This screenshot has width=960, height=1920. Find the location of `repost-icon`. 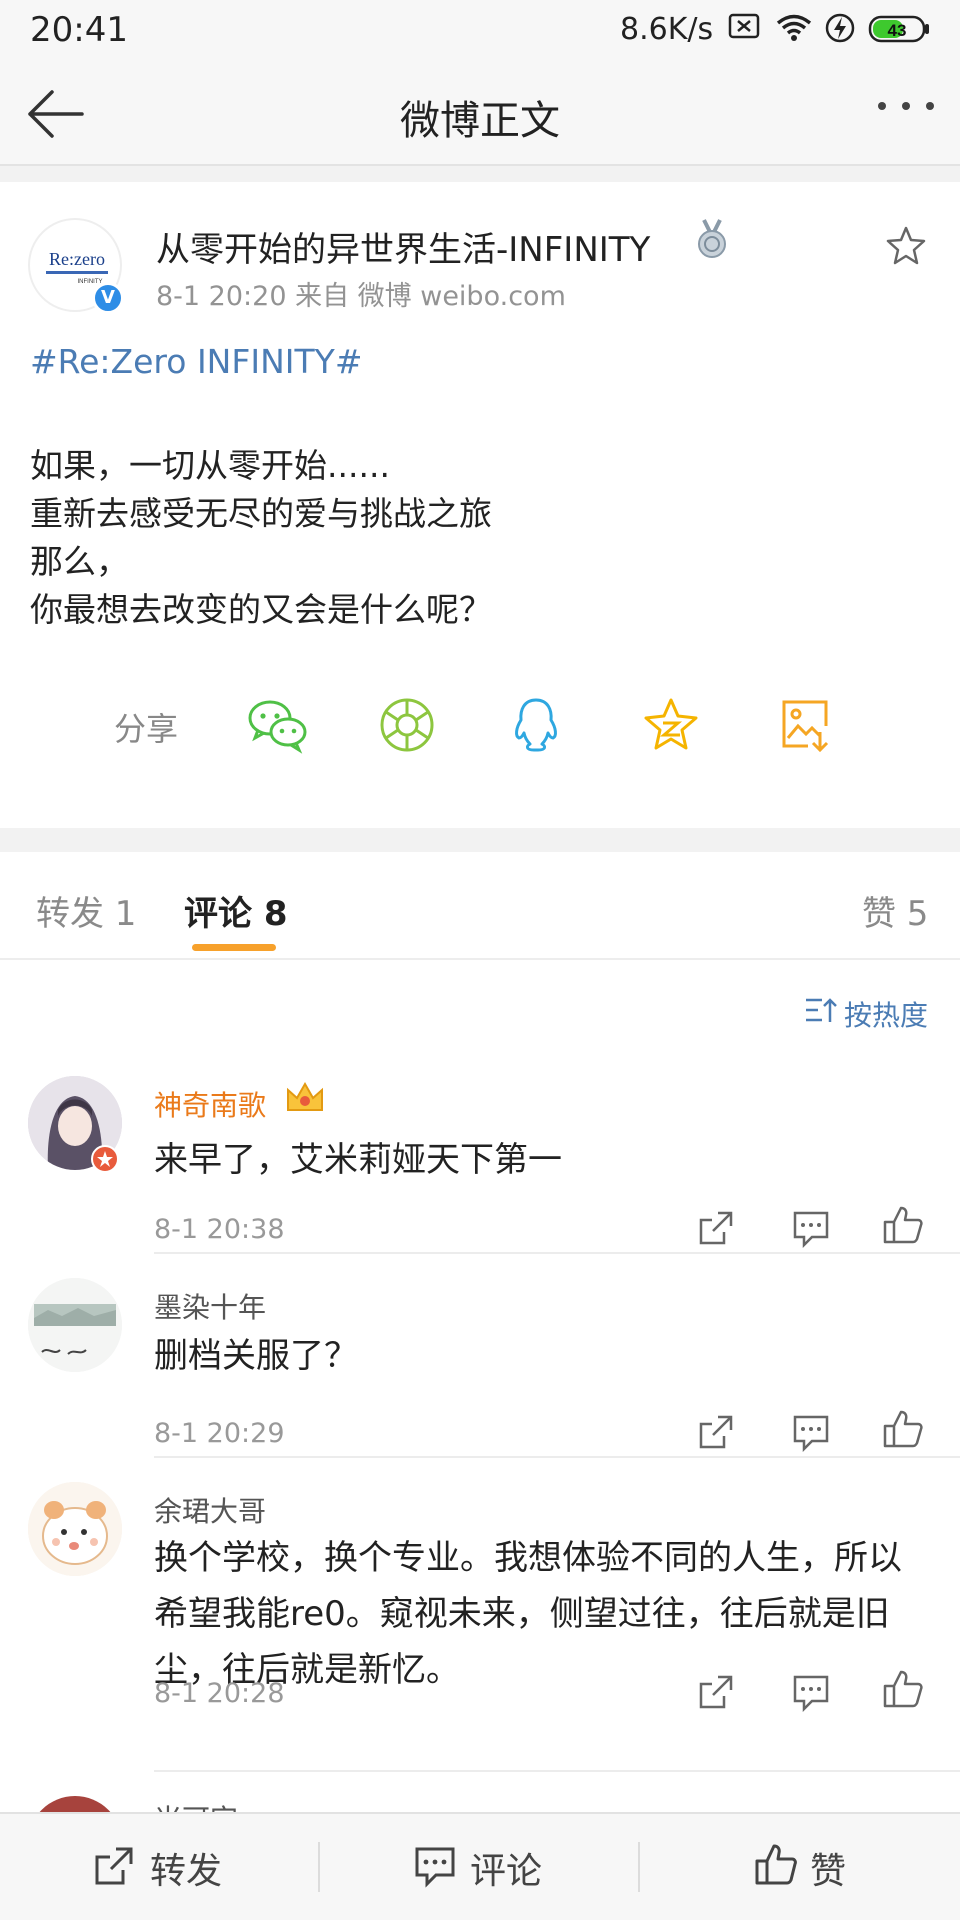

repost-icon is located at coordinates (114, 1868).